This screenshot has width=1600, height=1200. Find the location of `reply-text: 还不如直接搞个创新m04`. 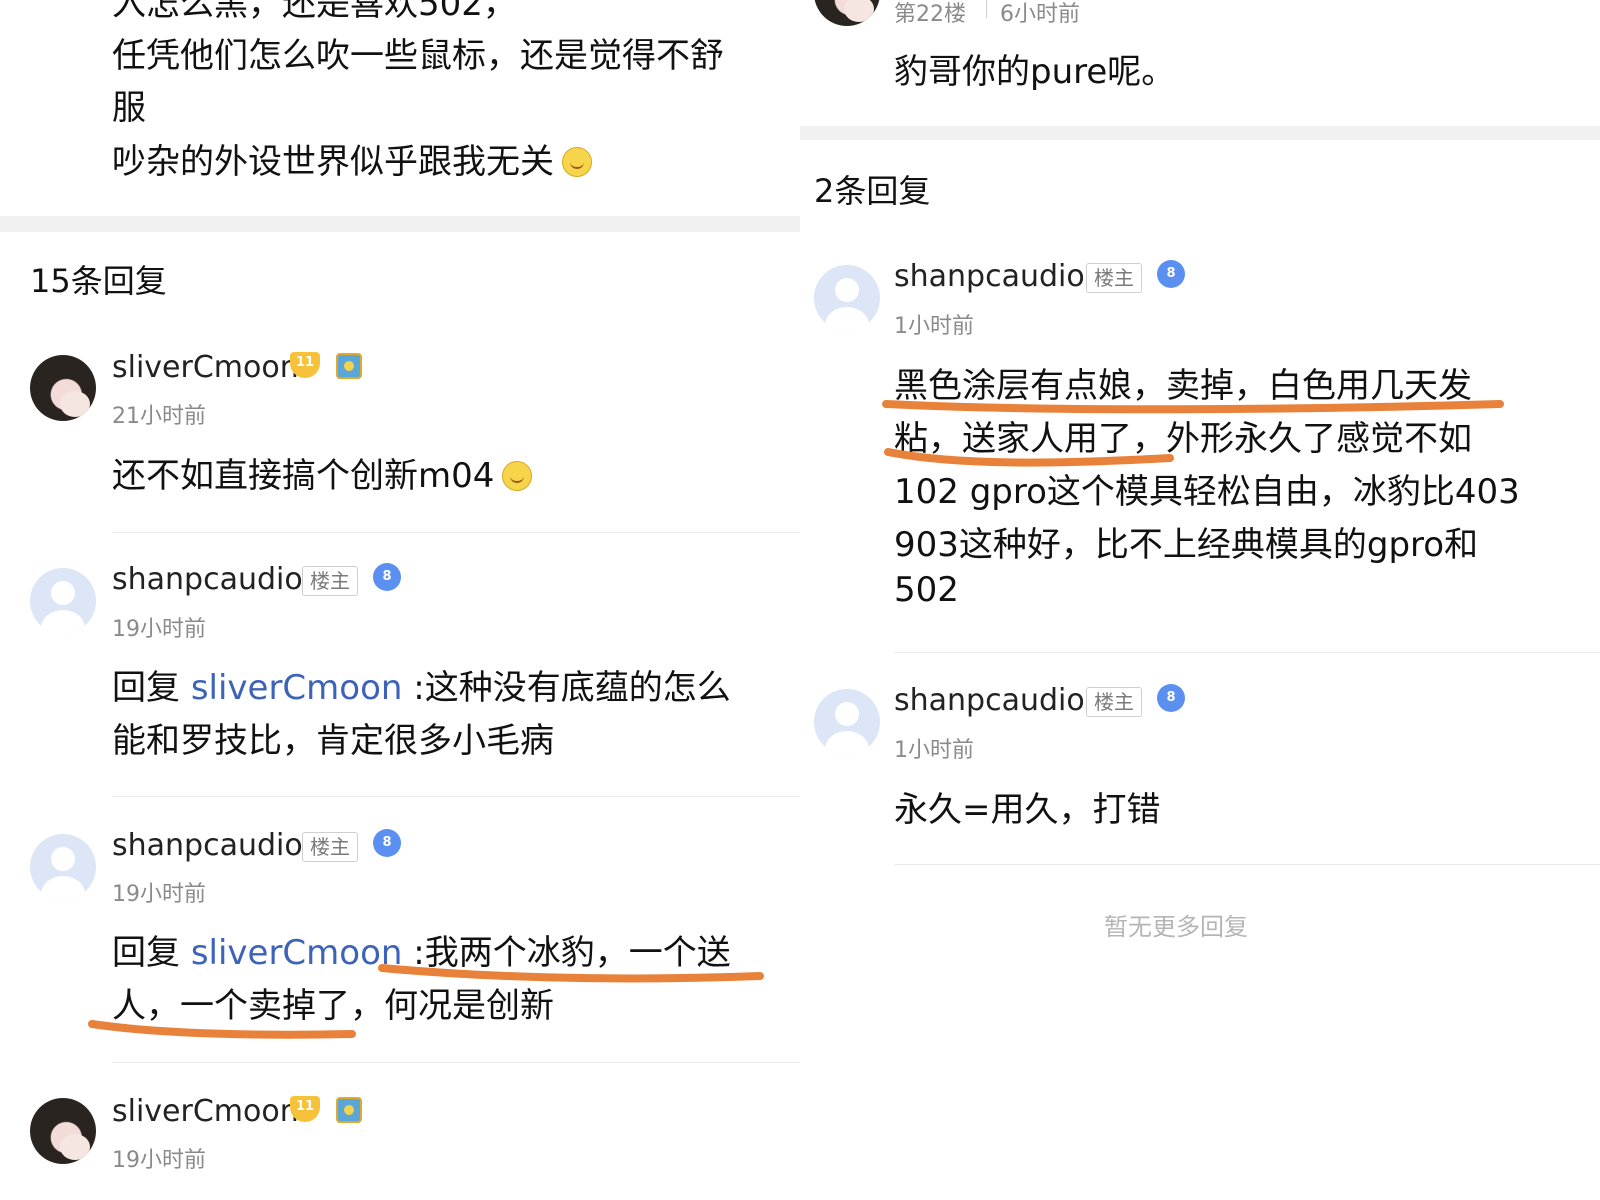

reply-text: 还不如直接搞个创新m04 is located at coordinates (322, 472).